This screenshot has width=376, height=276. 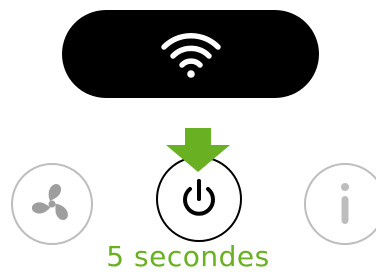 What do you see at coordinates (340, 204) in the screenshot?
I see `info-button` at bounding box center [340, 204].